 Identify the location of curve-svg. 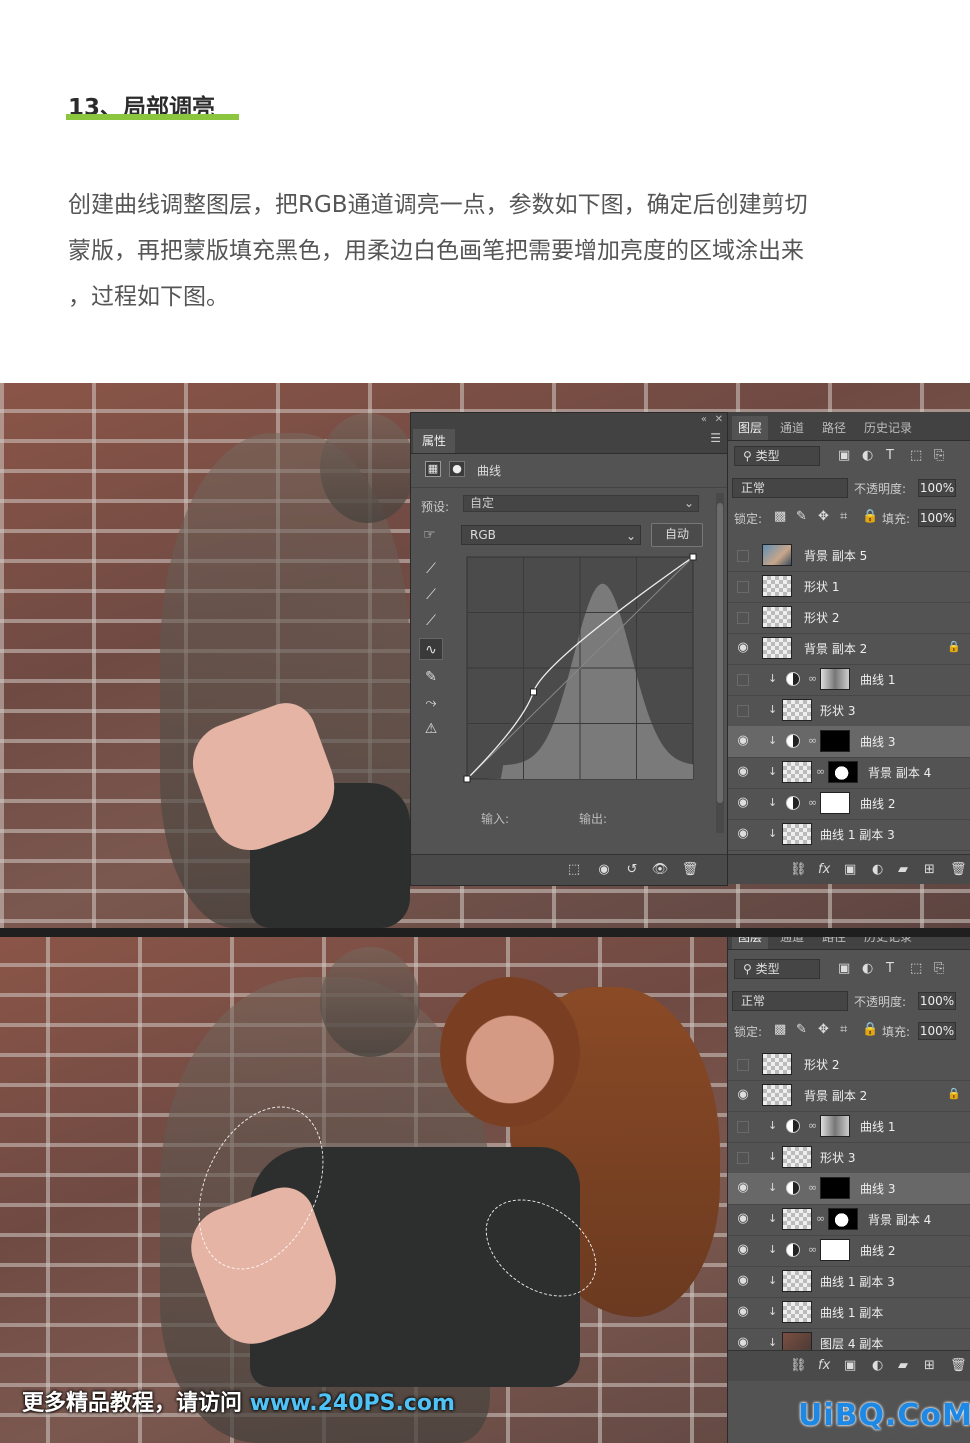
(581, 673).